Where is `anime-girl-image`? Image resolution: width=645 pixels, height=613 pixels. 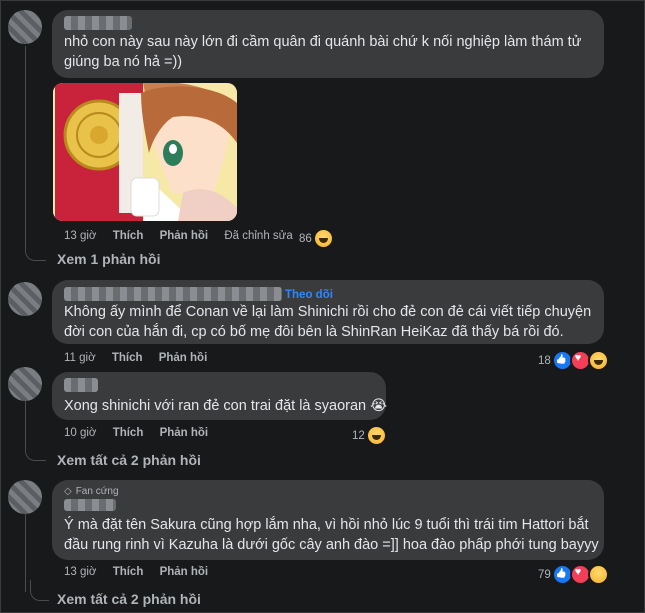 anime-girl-image is located at coordinates (145, 152).